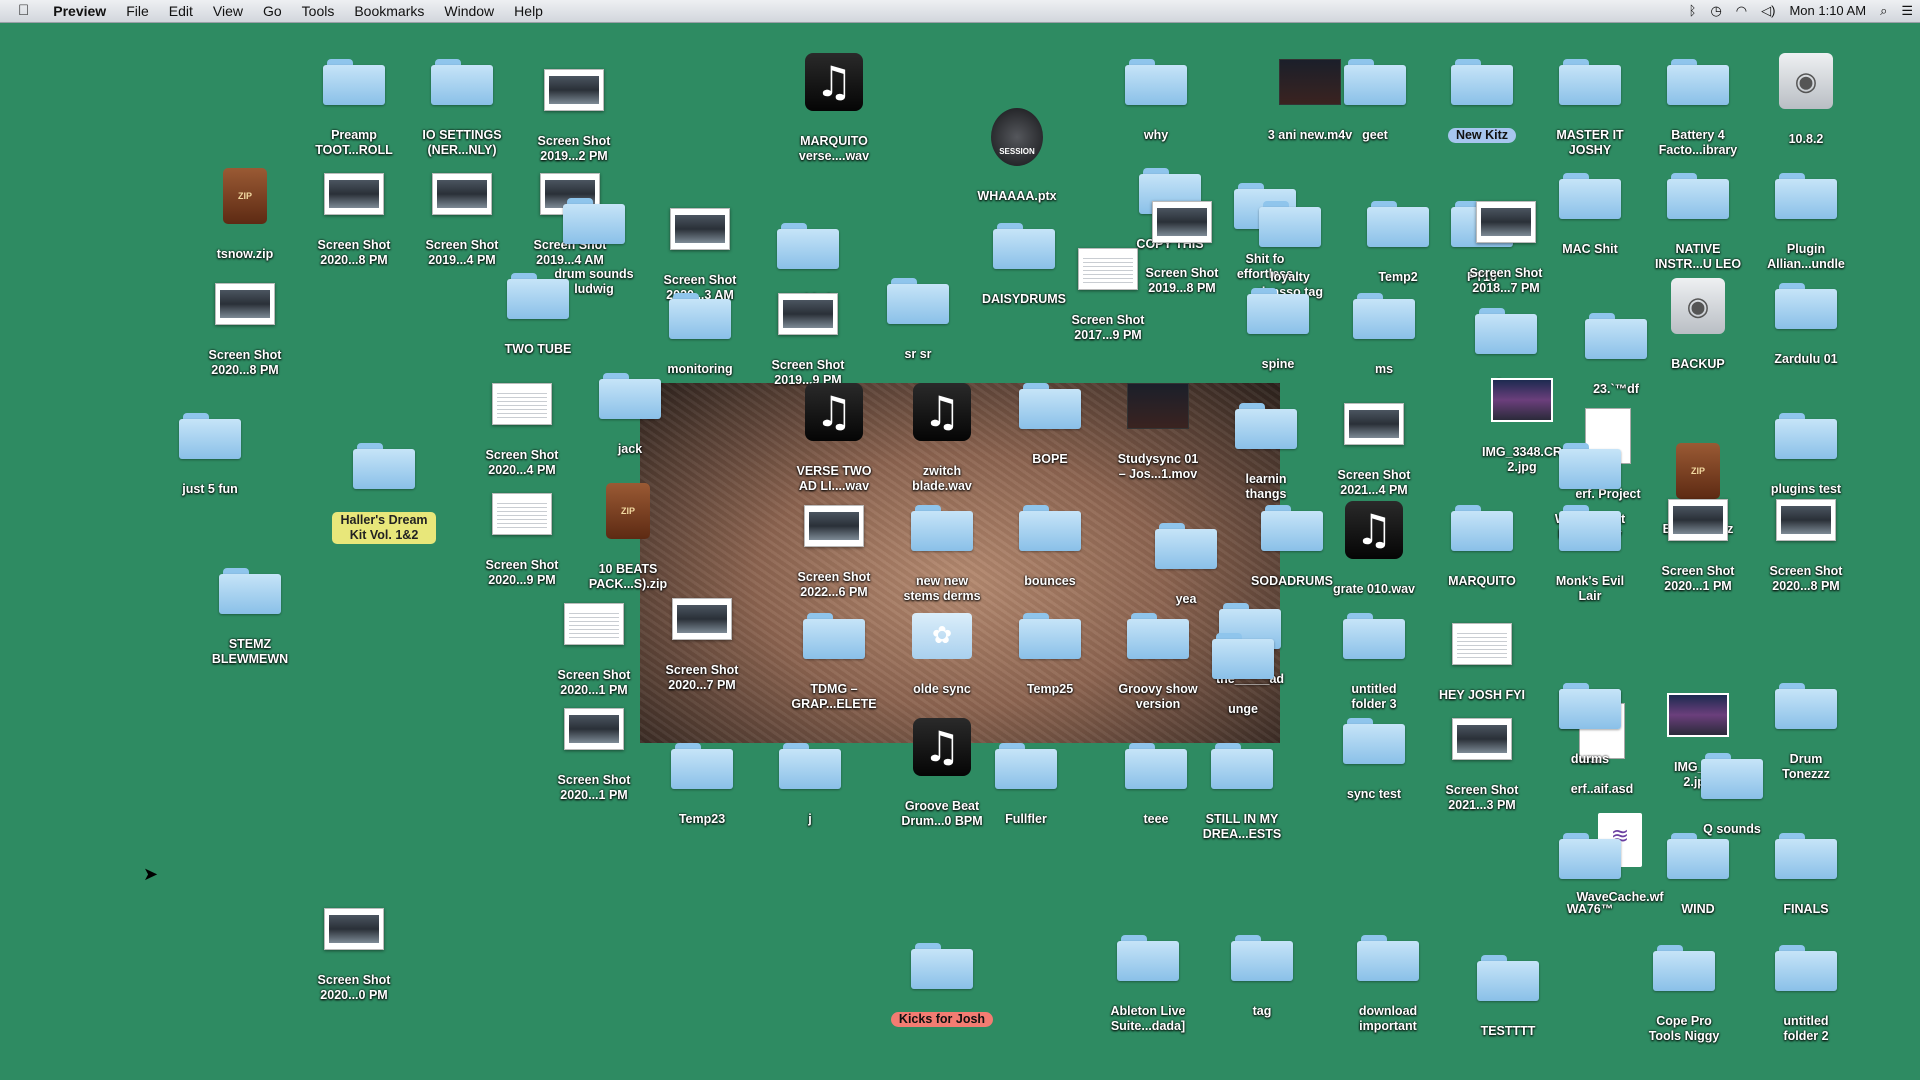  What do you see at coordinates (834, 663) in the screenshot?
I see `desktop-icon: TDMG – GRAP...ELETE` at bounding box center [834, 663].